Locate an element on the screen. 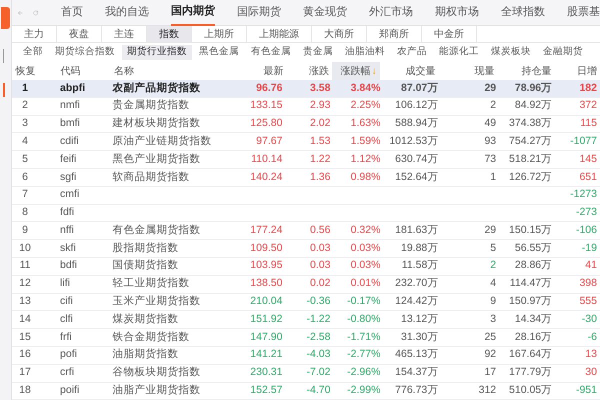 Image resolution: width=600 pixels, height=400 pixels. table-cell: 5 is located at coordinates (25, 158).